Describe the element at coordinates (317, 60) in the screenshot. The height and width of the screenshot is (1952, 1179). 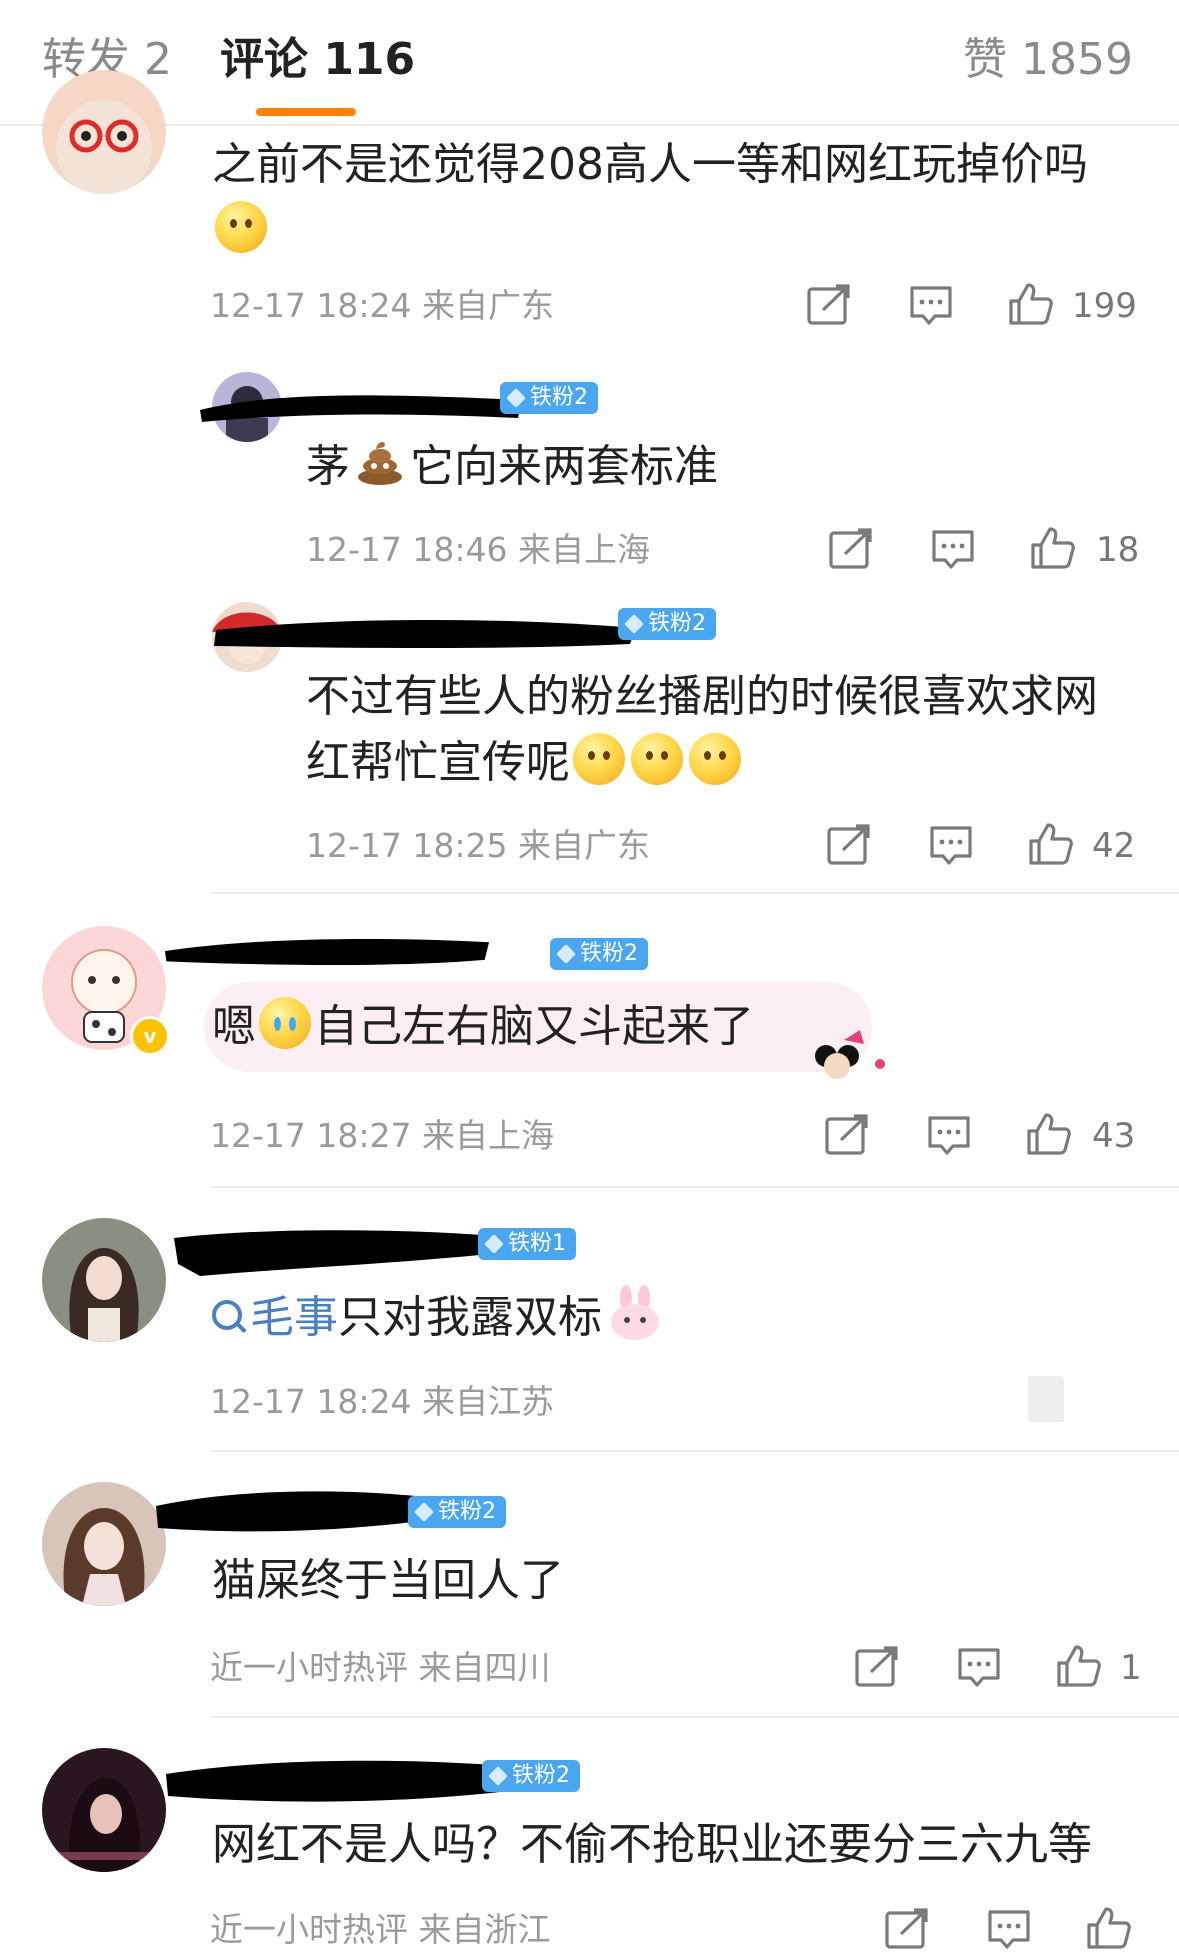
I see `tab-comments: 评论 116` at that location.